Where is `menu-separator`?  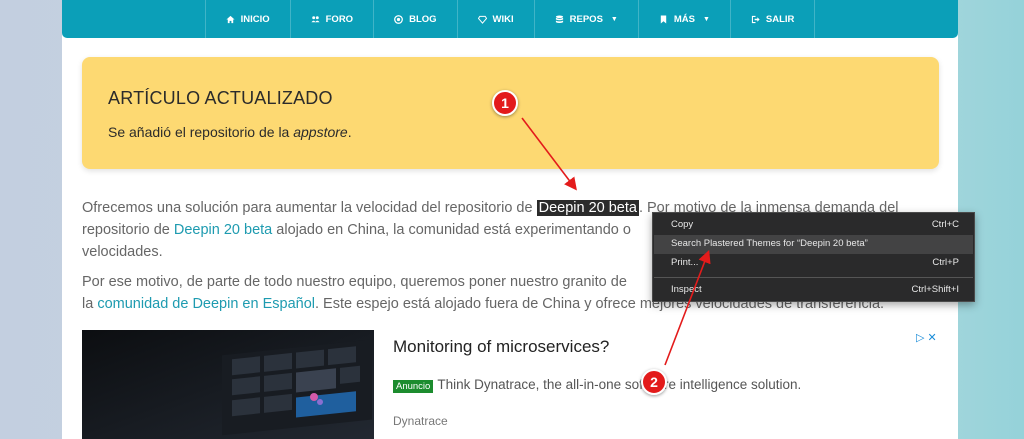 menu-separator is located at coordinates (813, 277).